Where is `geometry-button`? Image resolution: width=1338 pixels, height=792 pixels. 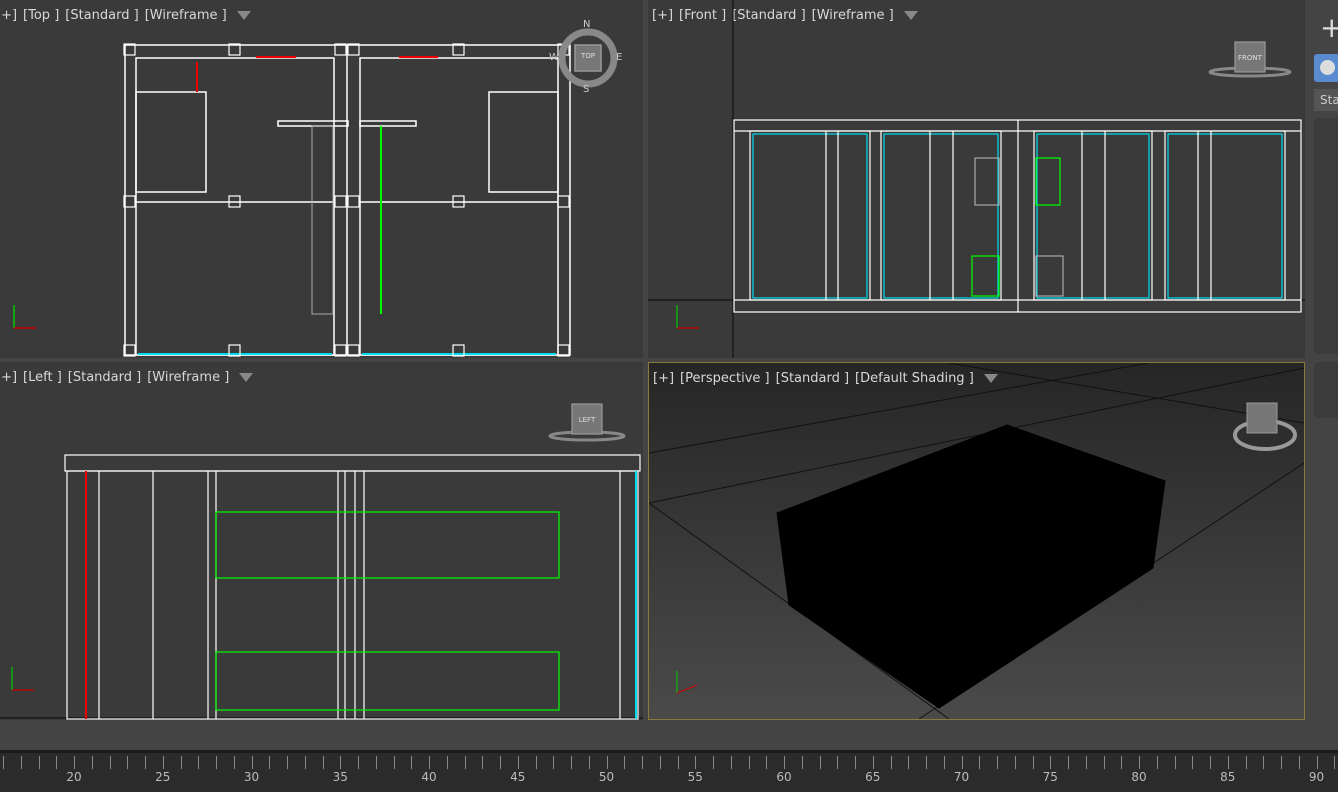 geometry-button is located at coordinates (1326, 68).